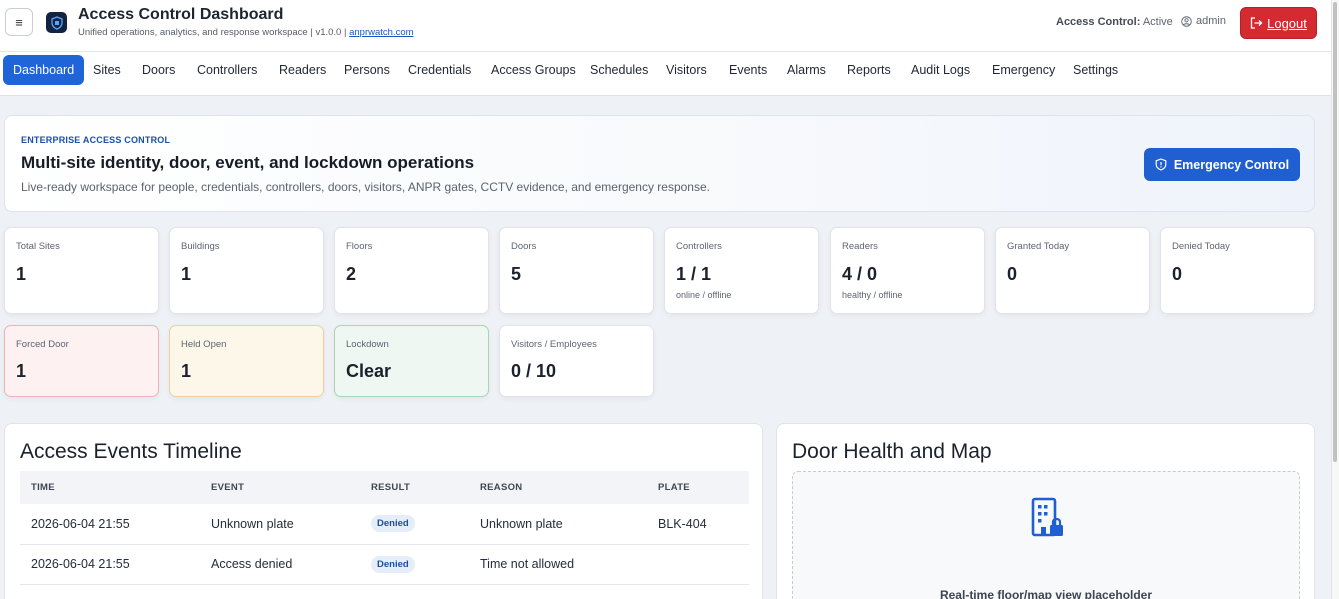 Image resolution: width=1339 pixels, height=599 pixels. Describe the element at coordinates (1047, 517) in the screenshot. I see `building-lock-icon` at that location.